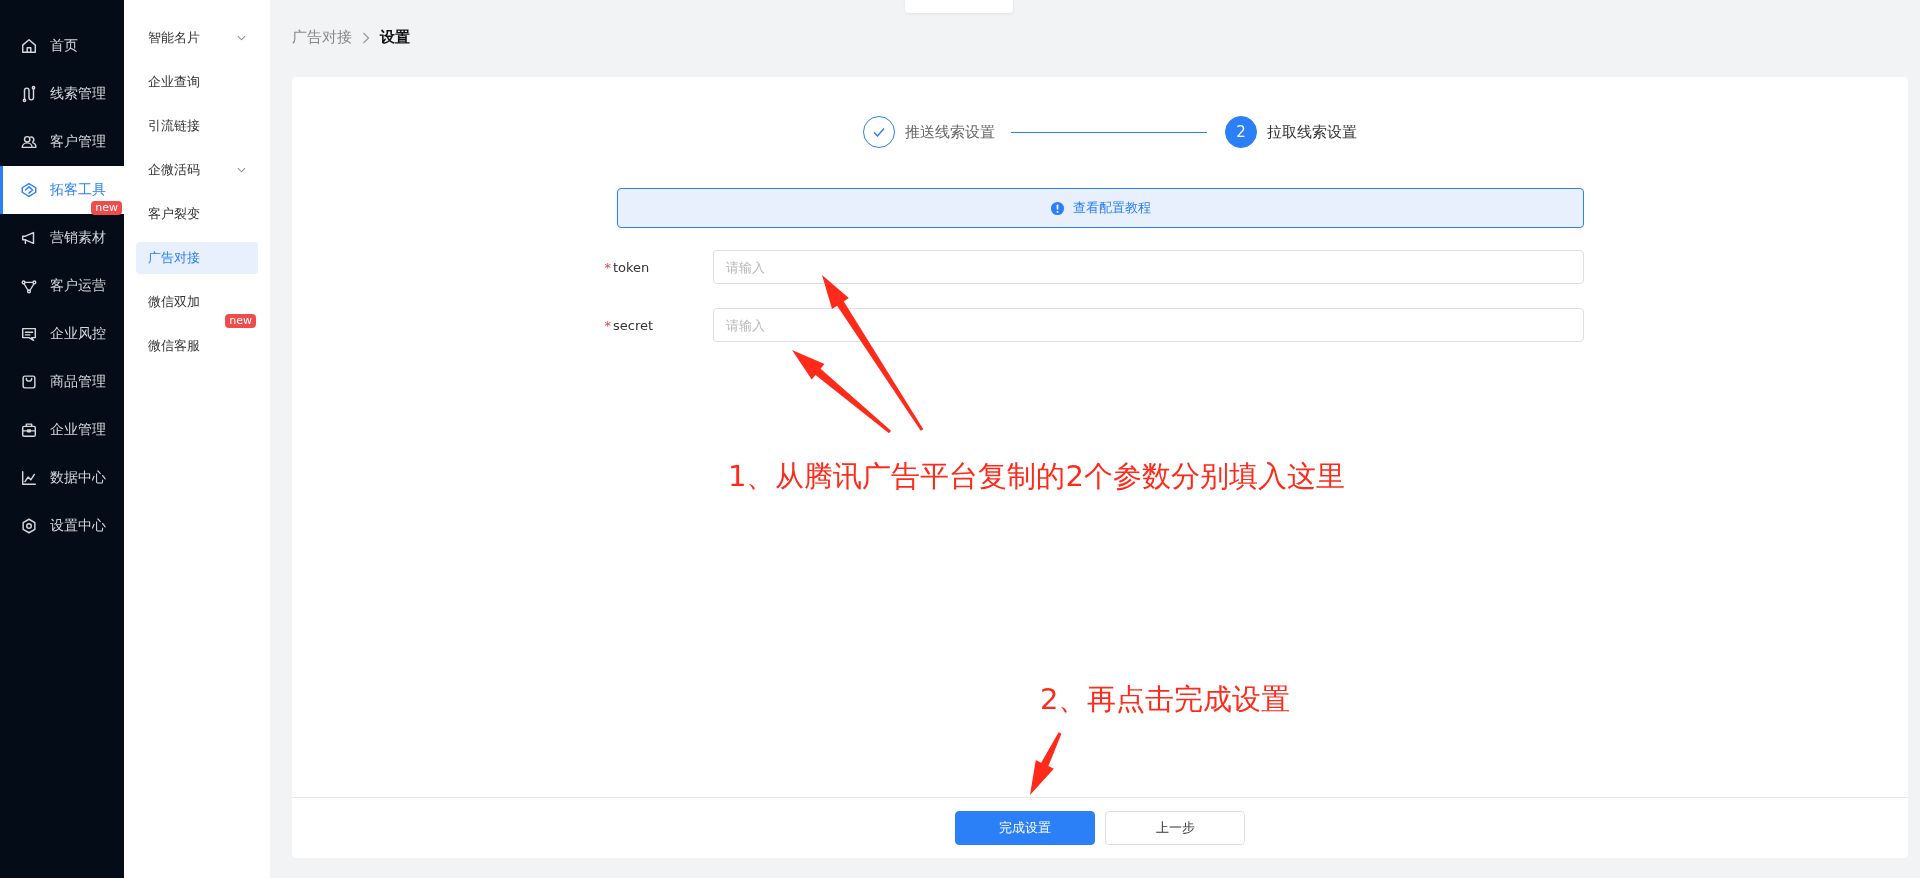  What do you see at coordinates (29, 94) in the screenshot?
I see `route-icon` at bounding box center [29, 94].